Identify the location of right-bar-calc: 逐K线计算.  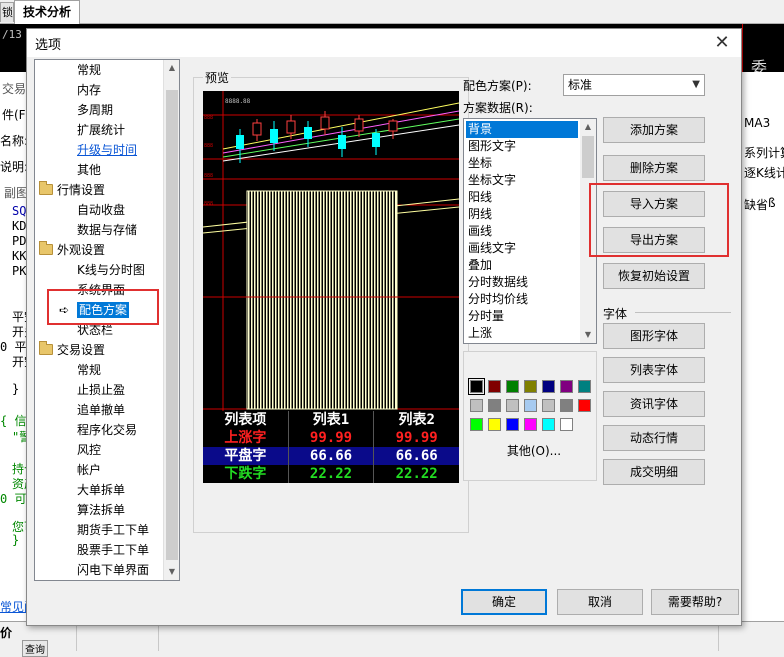
(764, 172).